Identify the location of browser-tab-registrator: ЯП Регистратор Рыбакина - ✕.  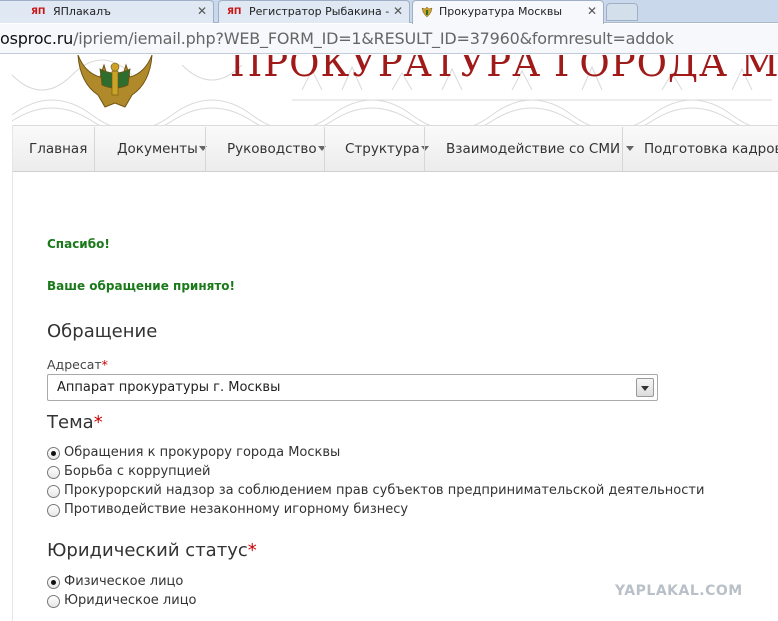
(314, 11).